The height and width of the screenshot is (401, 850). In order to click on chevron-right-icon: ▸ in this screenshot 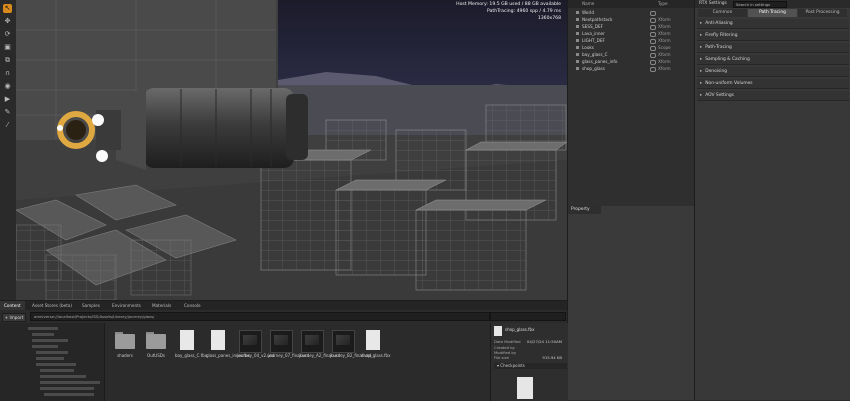, I will do `click(701, 83)`.